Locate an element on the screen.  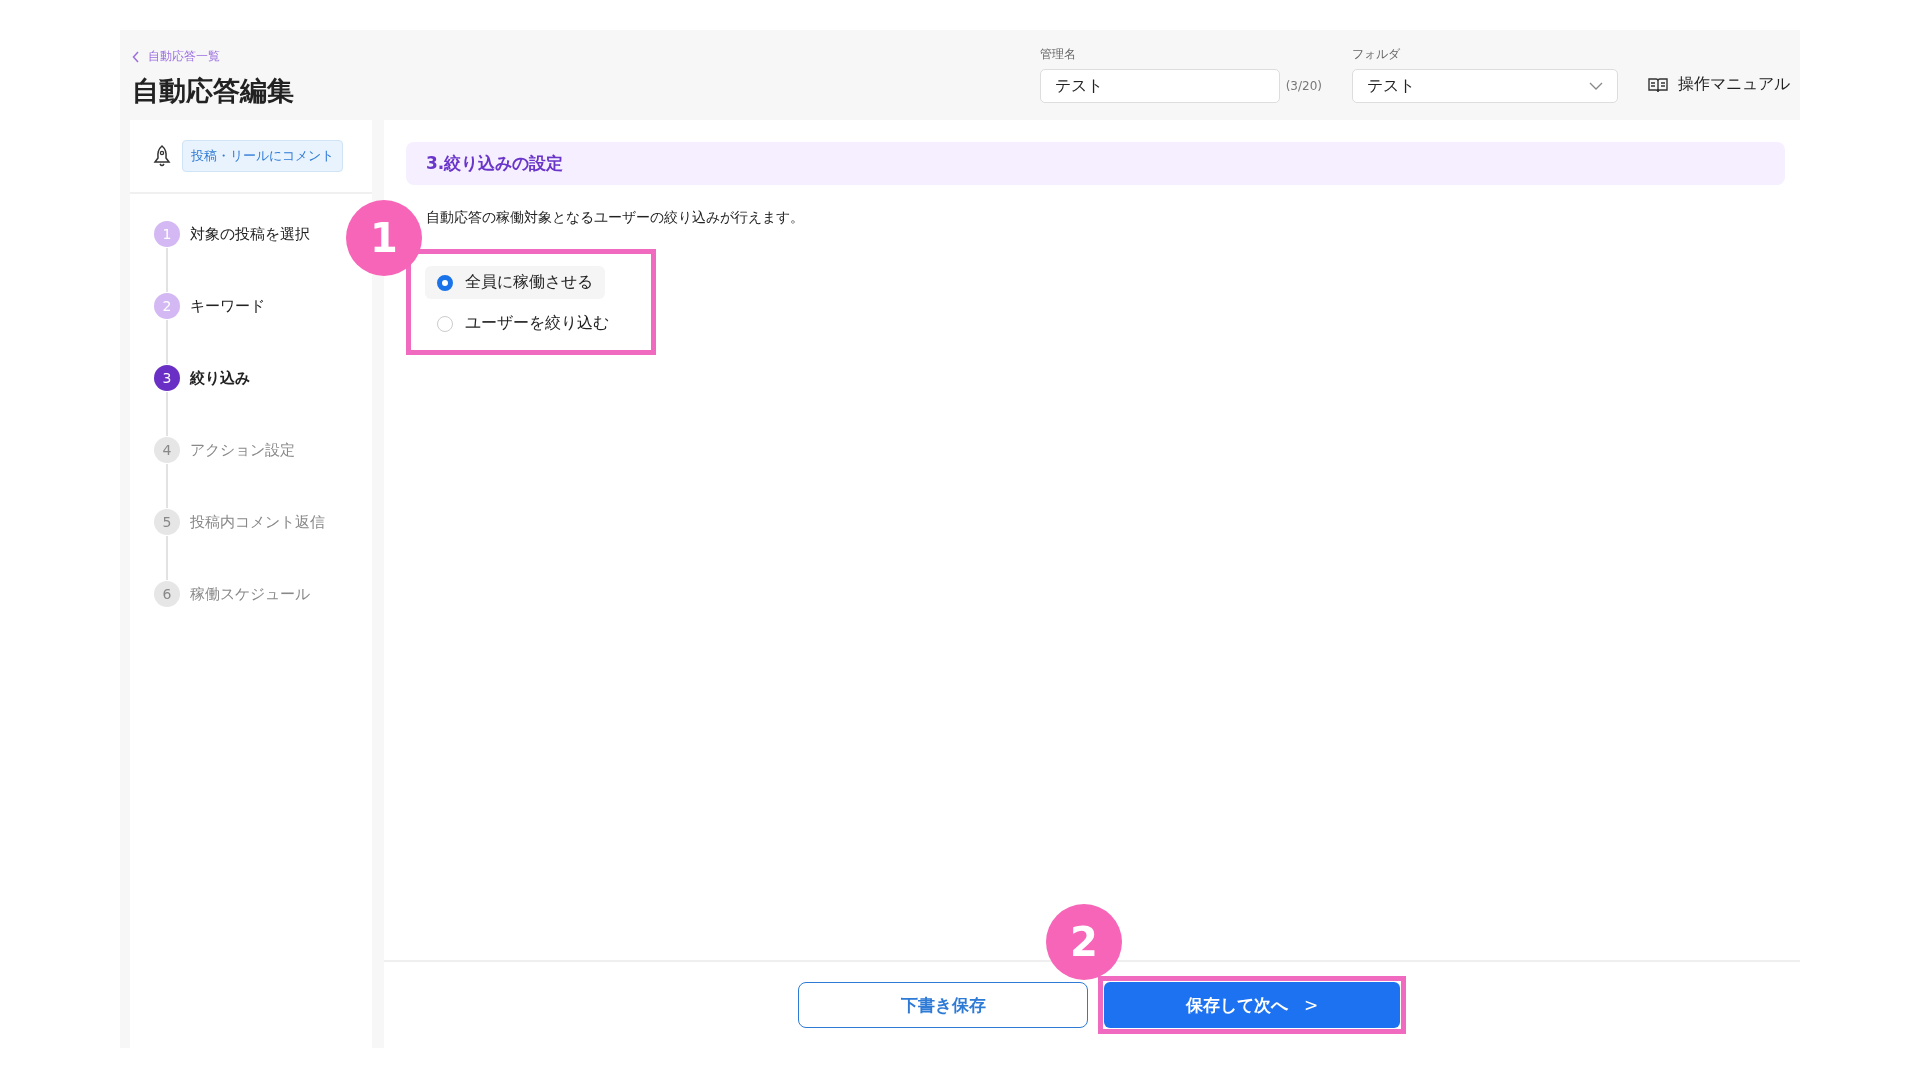
step-item: 3 絞り込み is located at coordinates (251, 378).